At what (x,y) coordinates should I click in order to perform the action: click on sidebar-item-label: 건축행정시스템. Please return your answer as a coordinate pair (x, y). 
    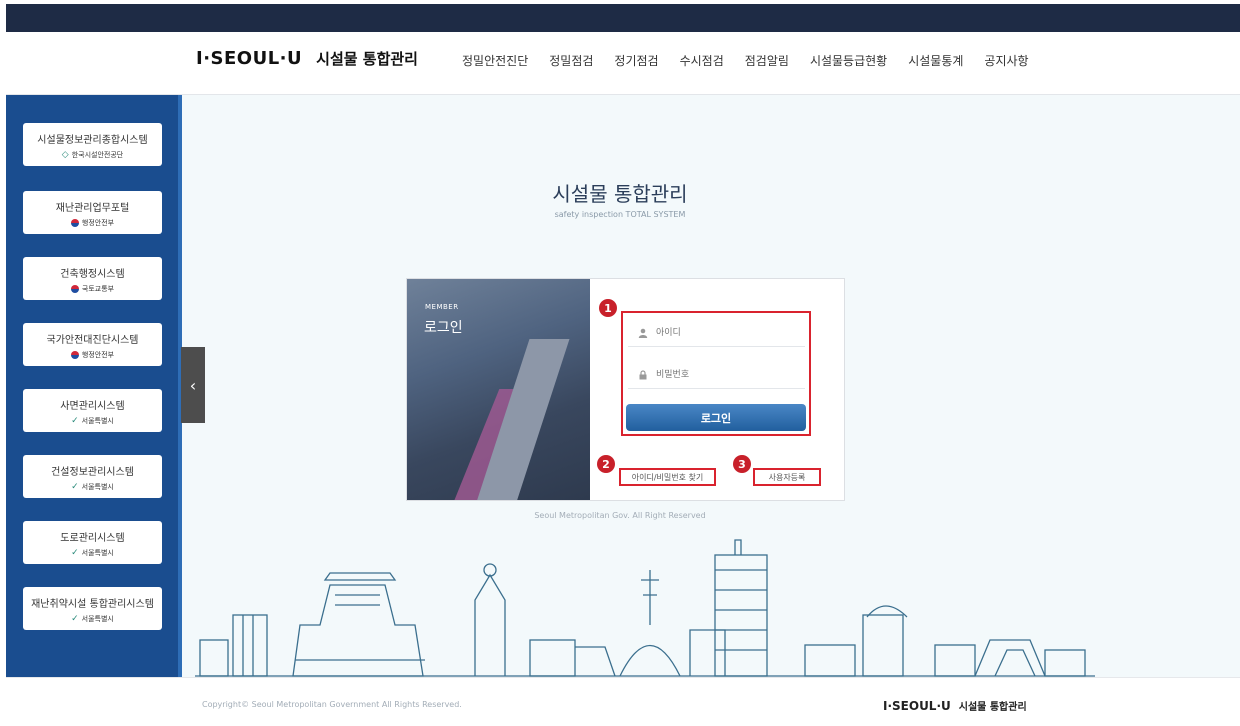
    Looking at the image, I should click on (92, 274).